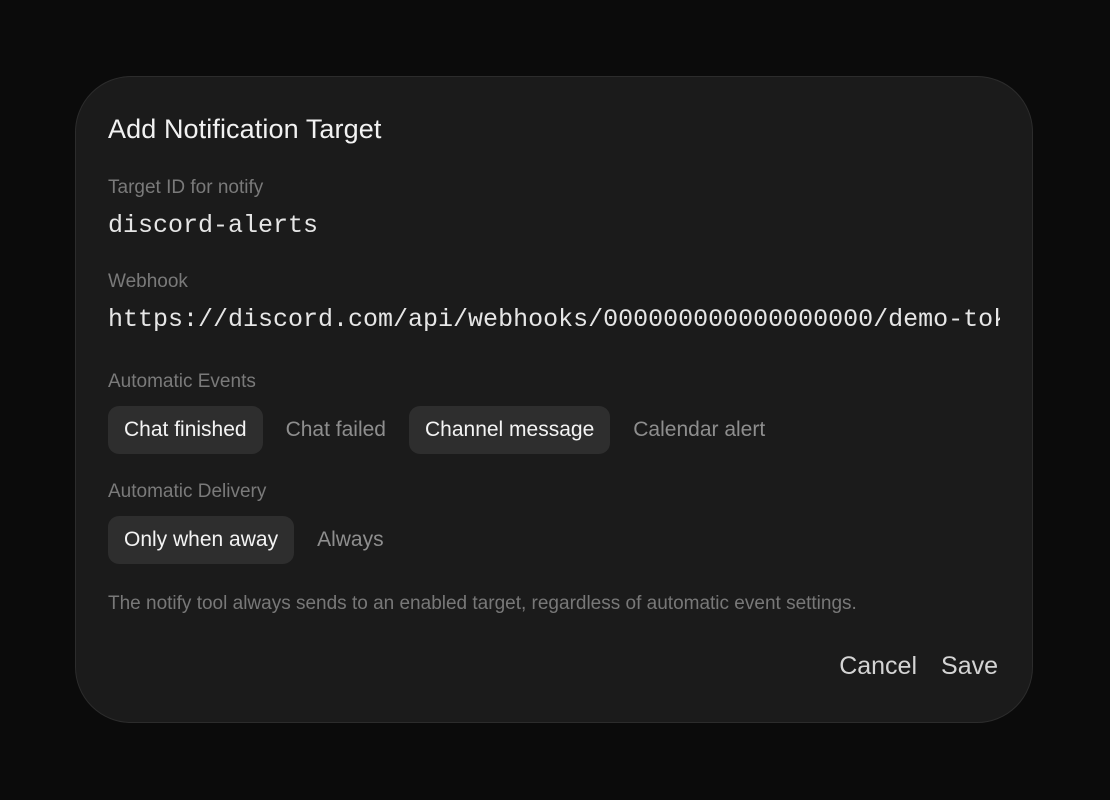  I want to click on webhook-field, so click(554, 319).